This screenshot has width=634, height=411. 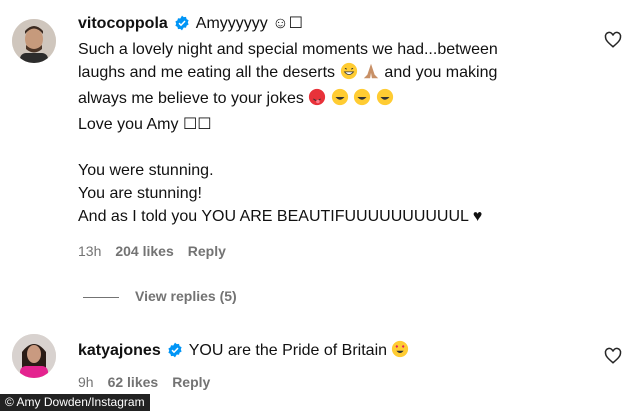 What do you see at coordinates (249, 23) in the screenshot?
I see `comment-first-line: Amyyyyyy ☺☐` at bounding box center [249, 23].